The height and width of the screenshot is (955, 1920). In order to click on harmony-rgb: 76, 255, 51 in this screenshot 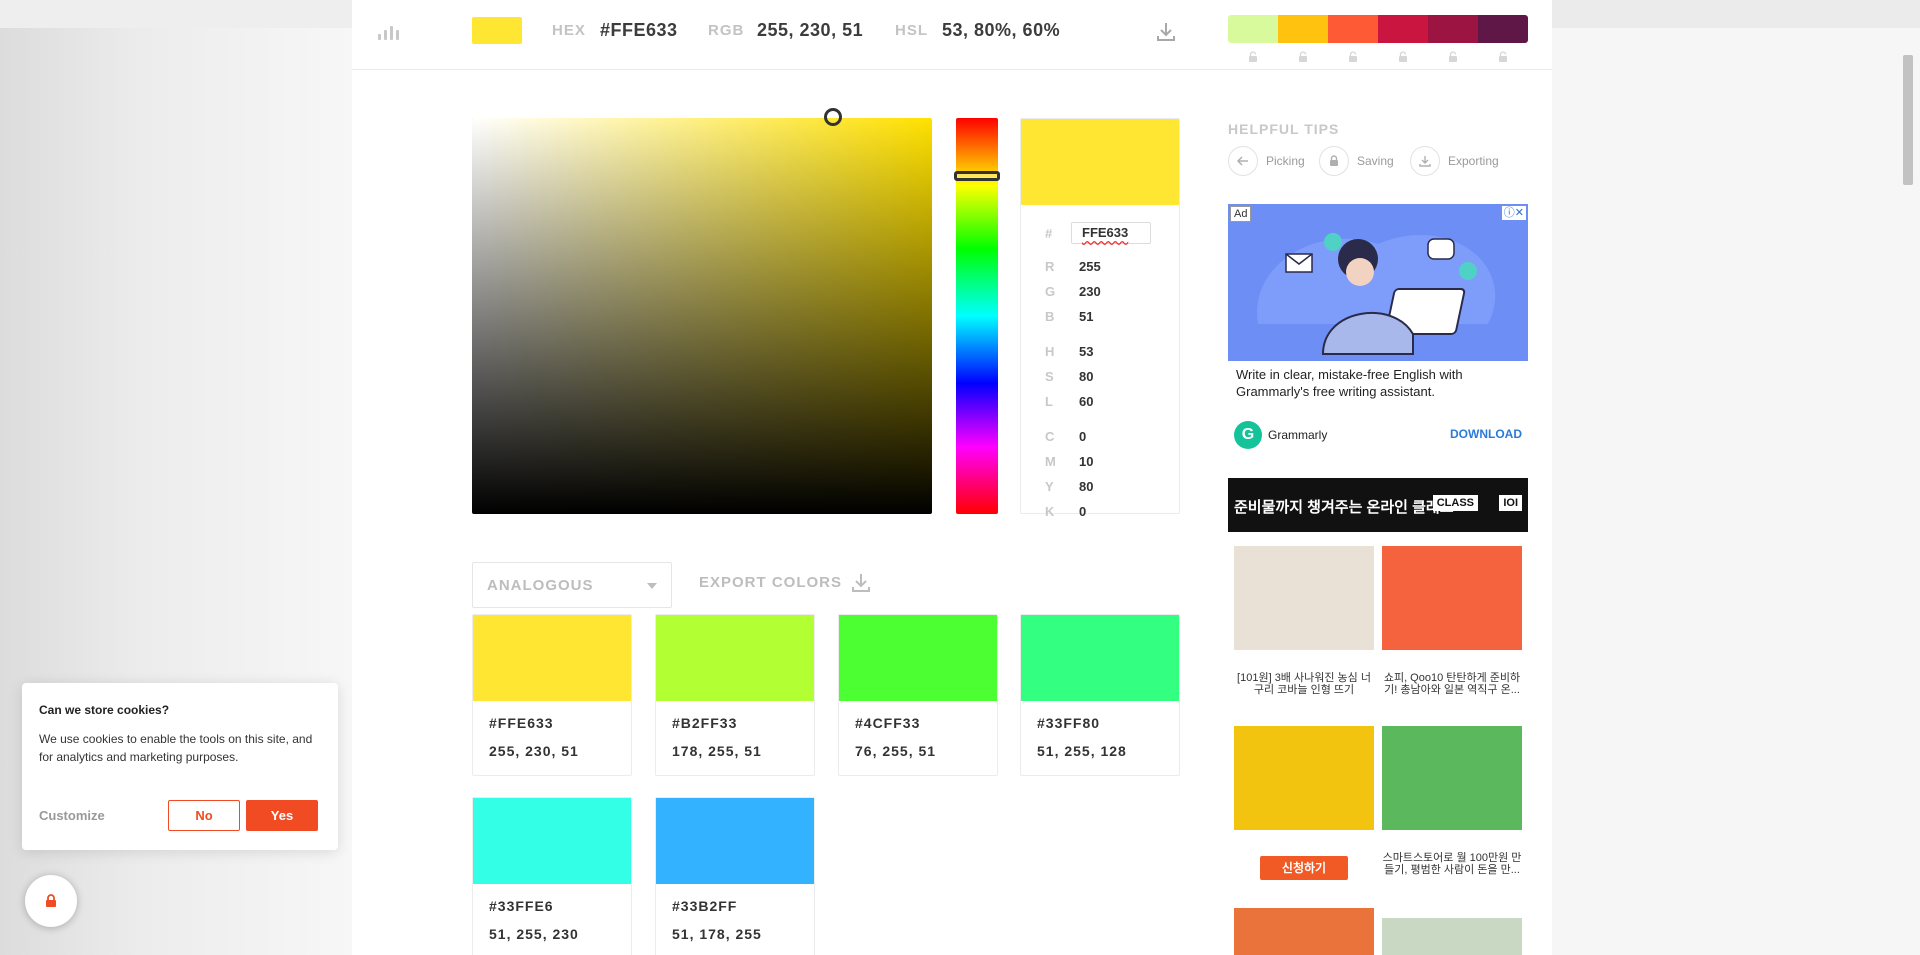, I will do `click(896, 751)`.